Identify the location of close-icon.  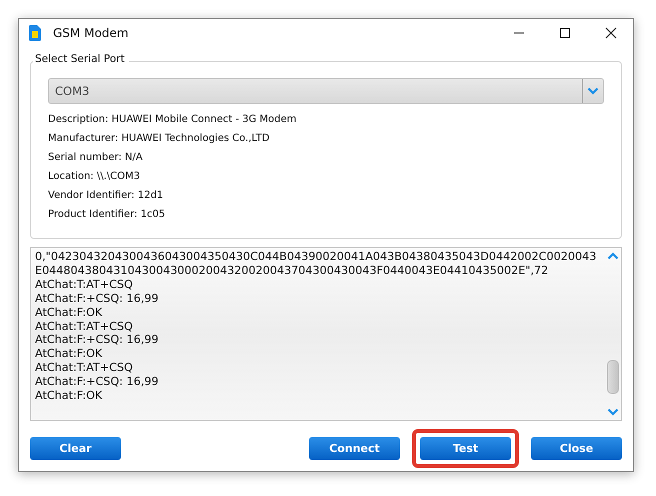
(611, 33).